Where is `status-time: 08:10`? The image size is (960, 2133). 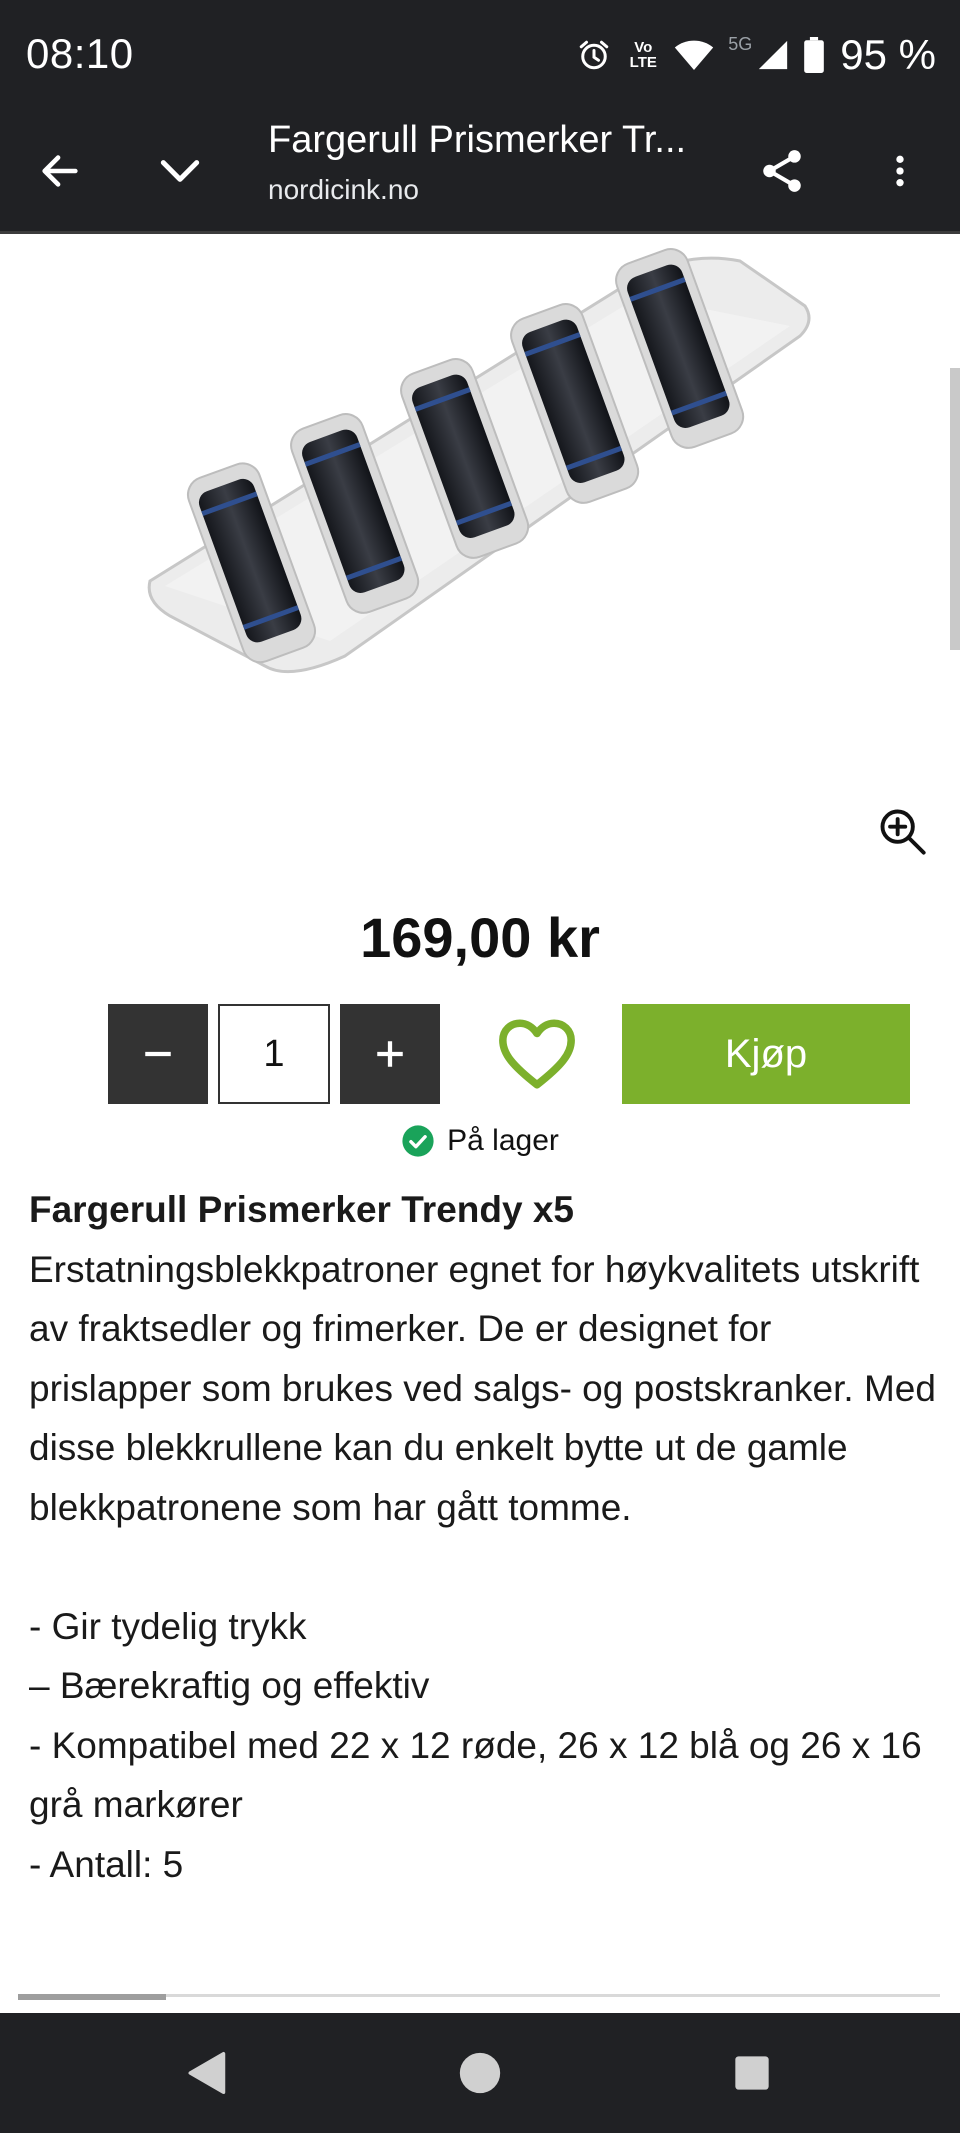 status-time: 08:10 is located at coordinates (80, 53).